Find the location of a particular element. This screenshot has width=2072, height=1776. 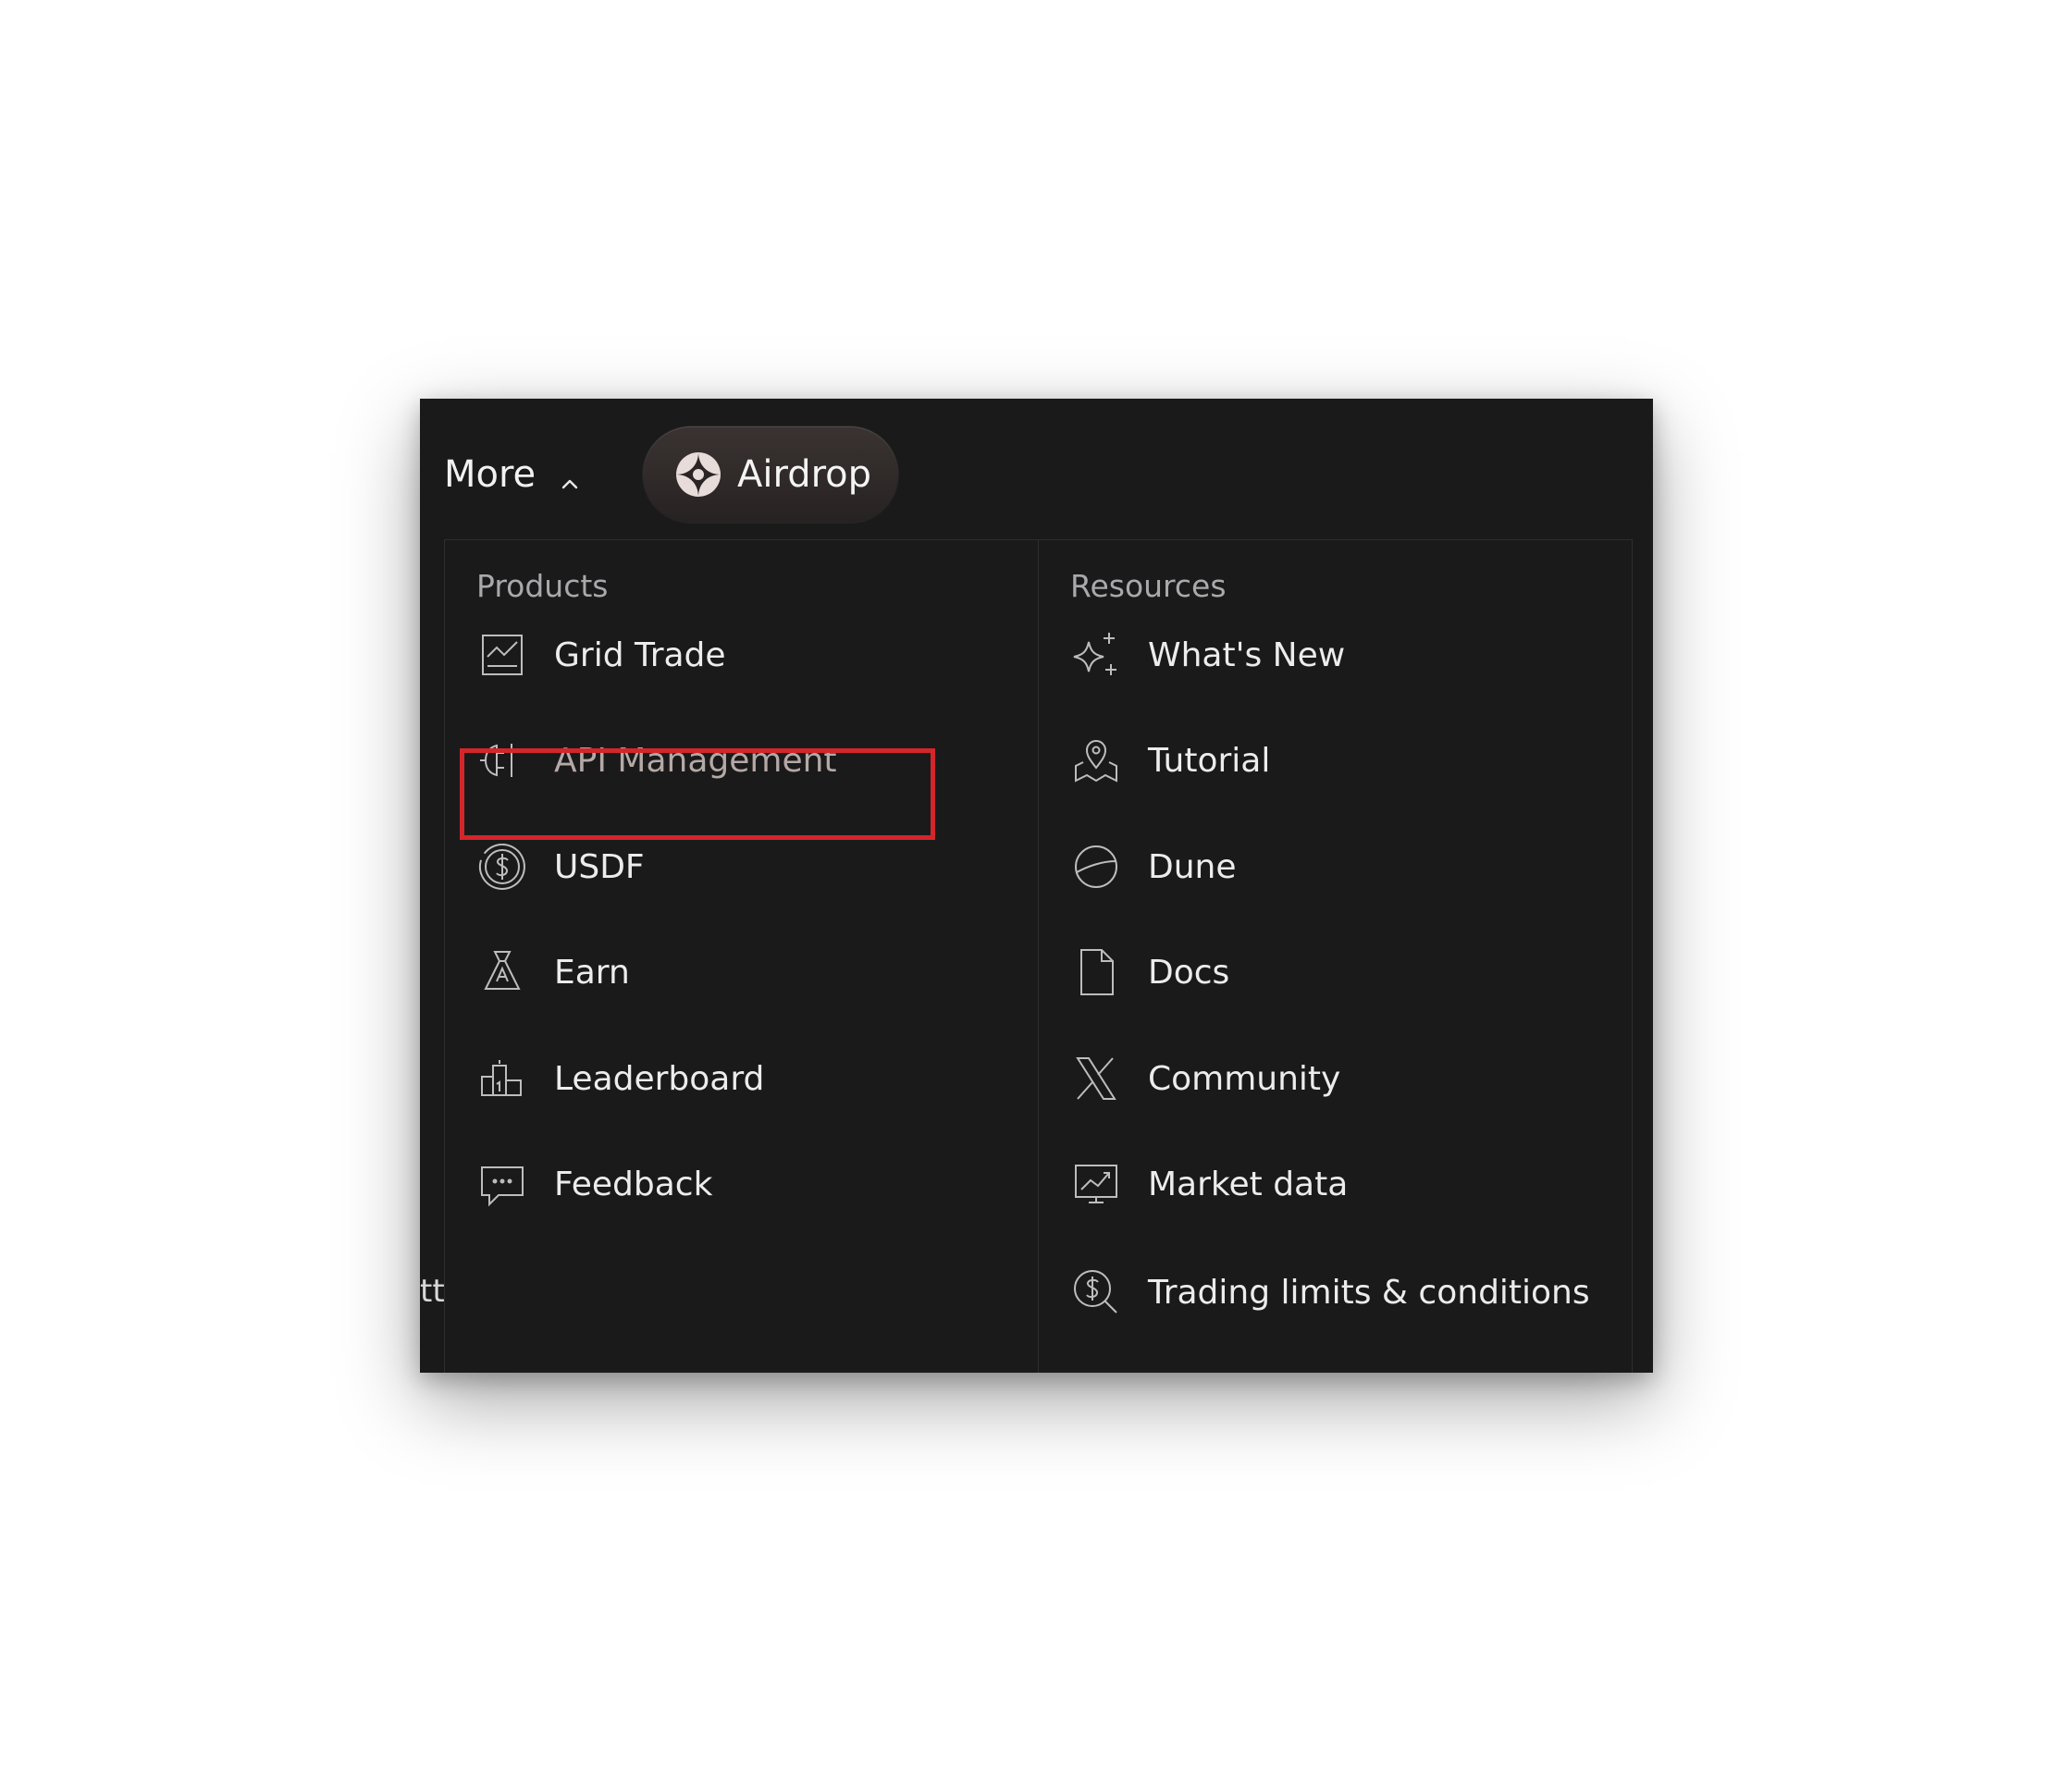

sparkle-icon is located at coordinates (1096, 655).